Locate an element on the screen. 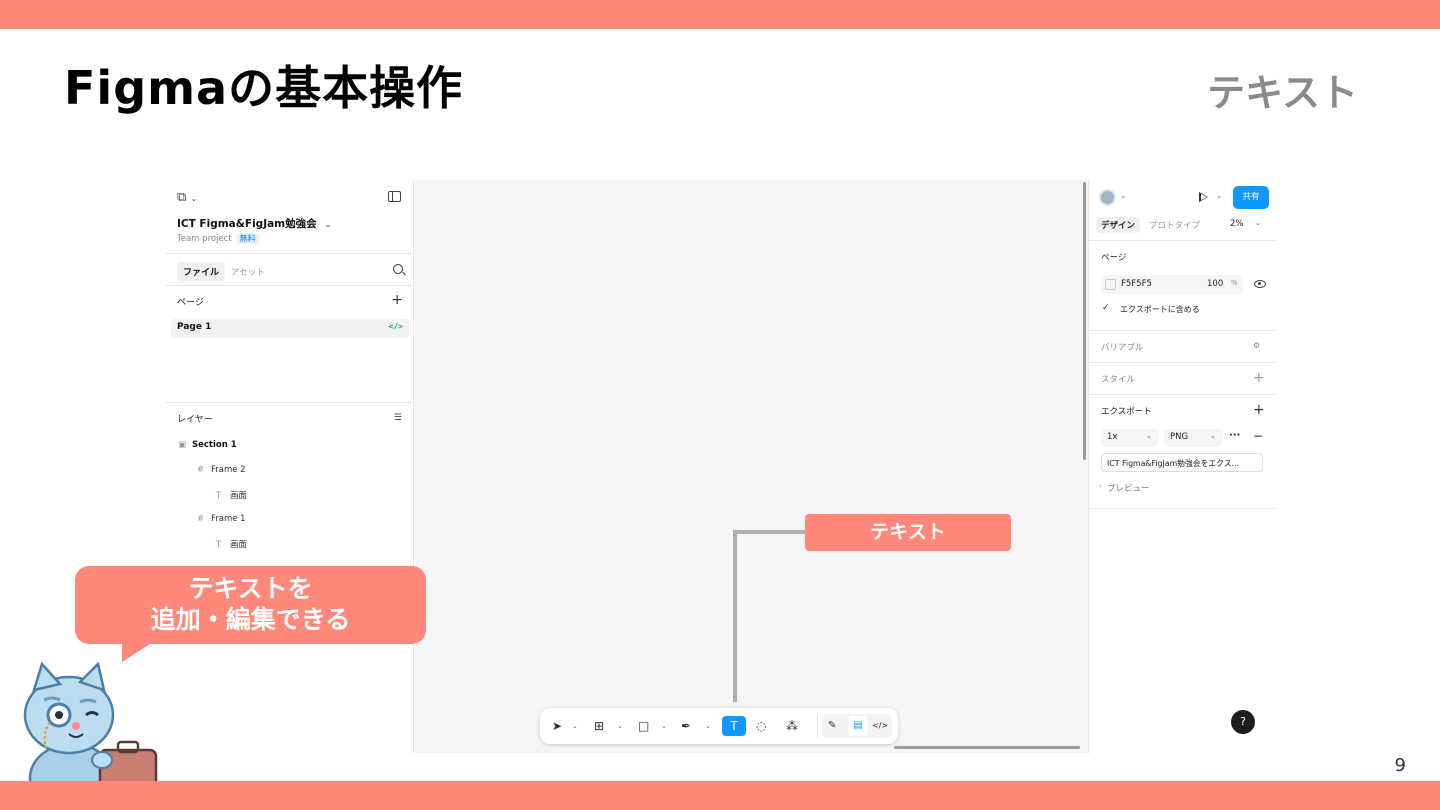  zoom-level: 2% is located at coordinates (1237, 224).